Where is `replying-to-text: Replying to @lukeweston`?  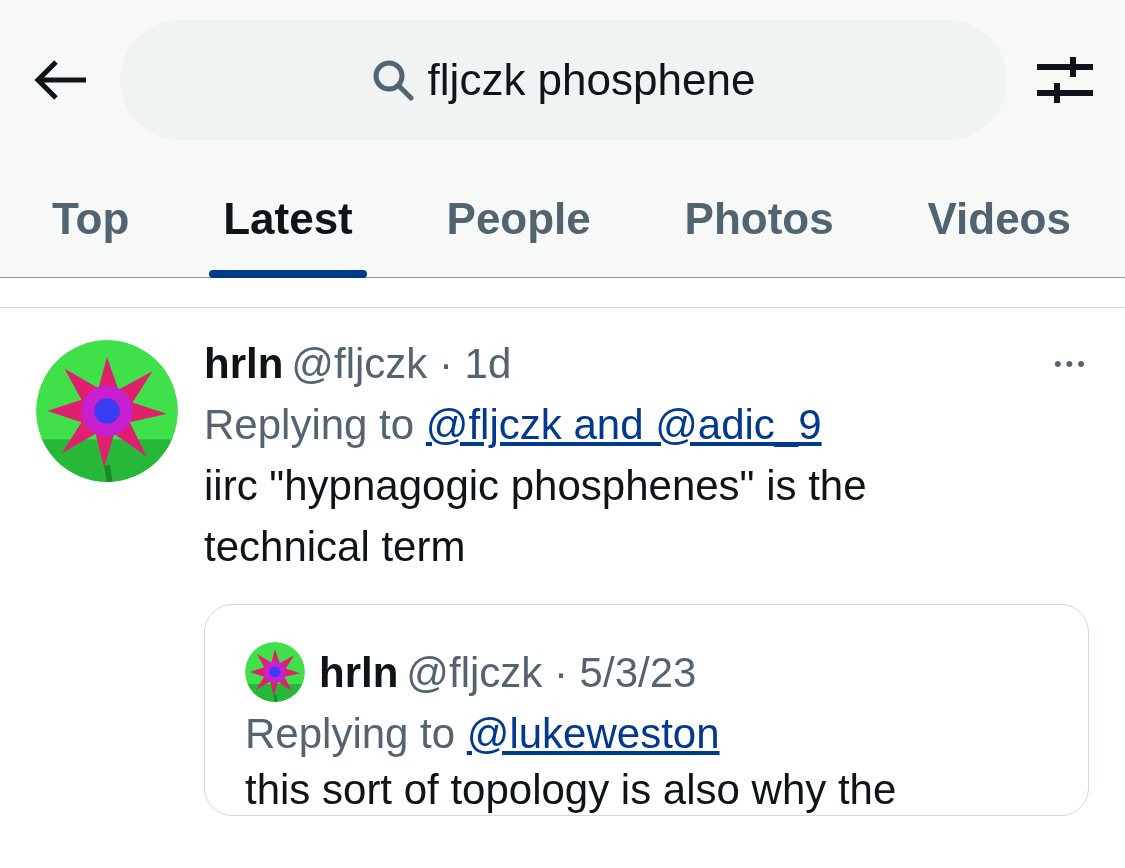
replying-to-text: Replying to @lukeweston is located at coordinates (483, 733).